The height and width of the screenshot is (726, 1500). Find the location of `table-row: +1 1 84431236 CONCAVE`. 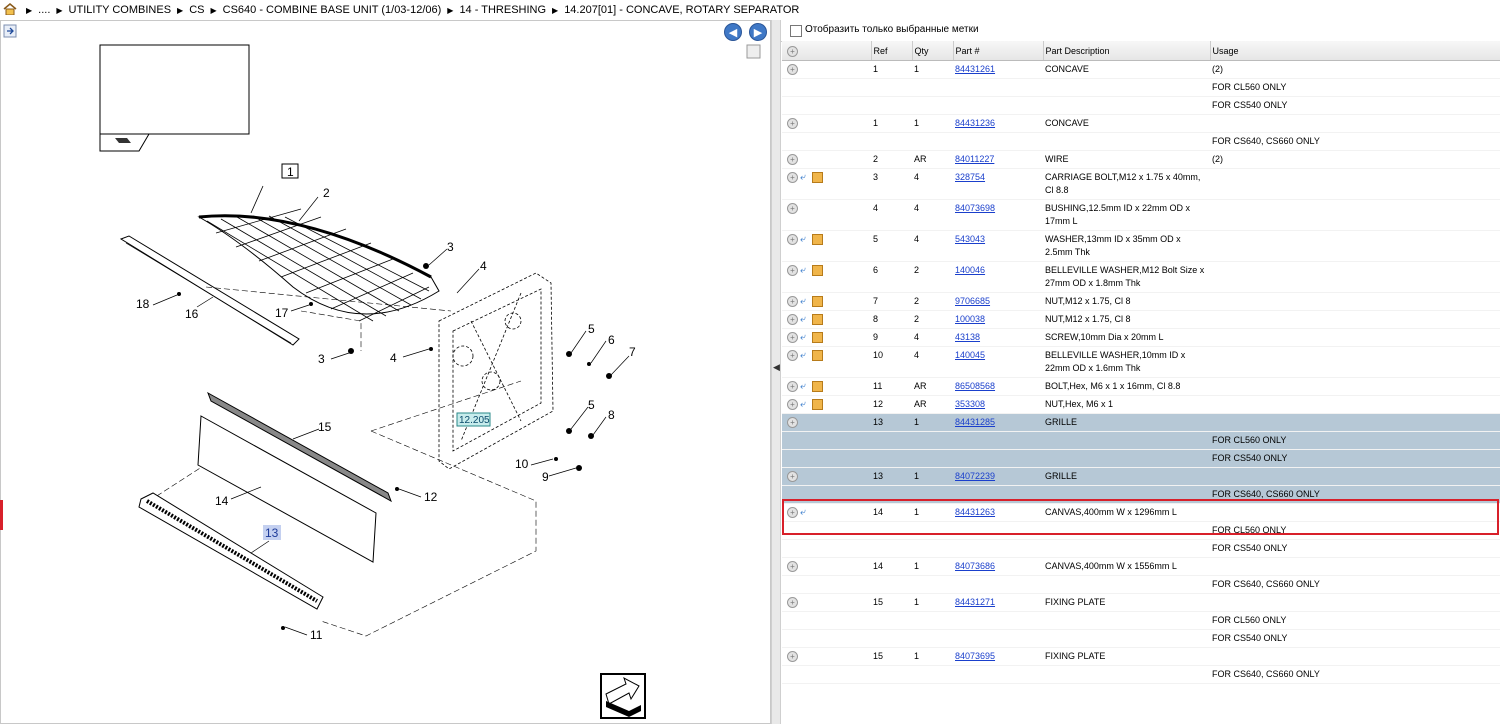

table-row: +1 1 84431236 CONCAVE is located at coordinates (1141, 123).